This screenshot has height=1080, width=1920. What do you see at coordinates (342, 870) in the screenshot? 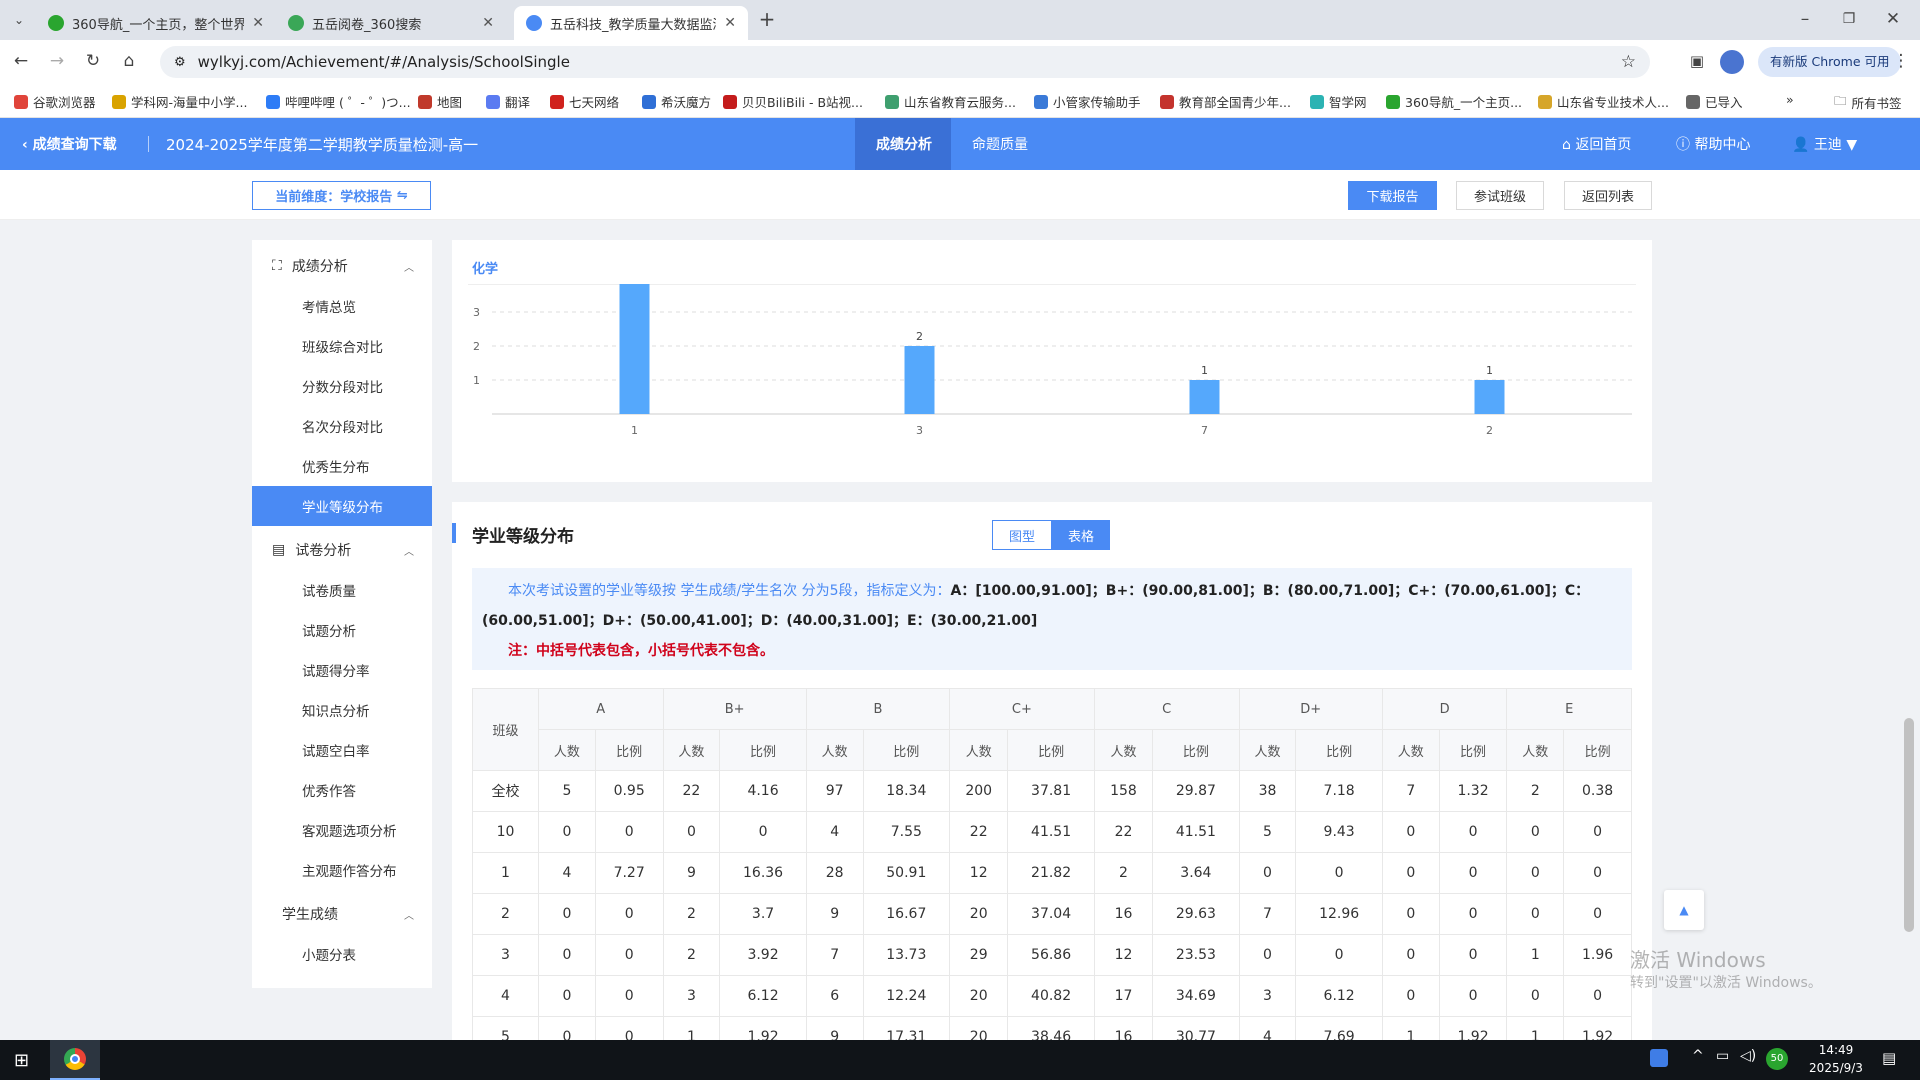
I see `sidebar-item: 主观题作答分布` at bounding box center [342, 870].